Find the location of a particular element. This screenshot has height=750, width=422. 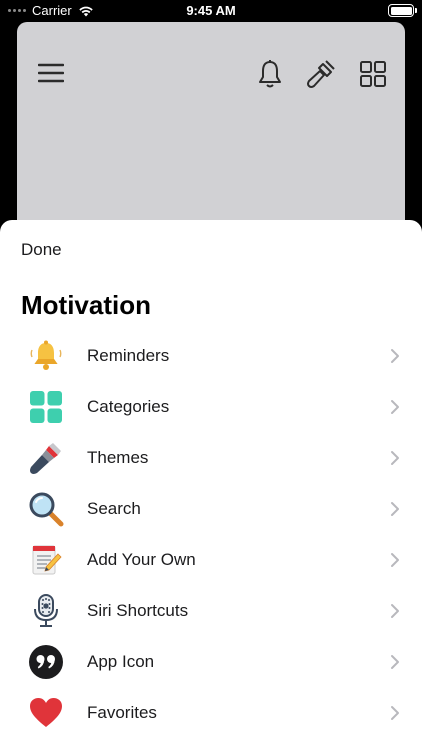

menu-item-categories: Categories is located at coordinates (211, 406).